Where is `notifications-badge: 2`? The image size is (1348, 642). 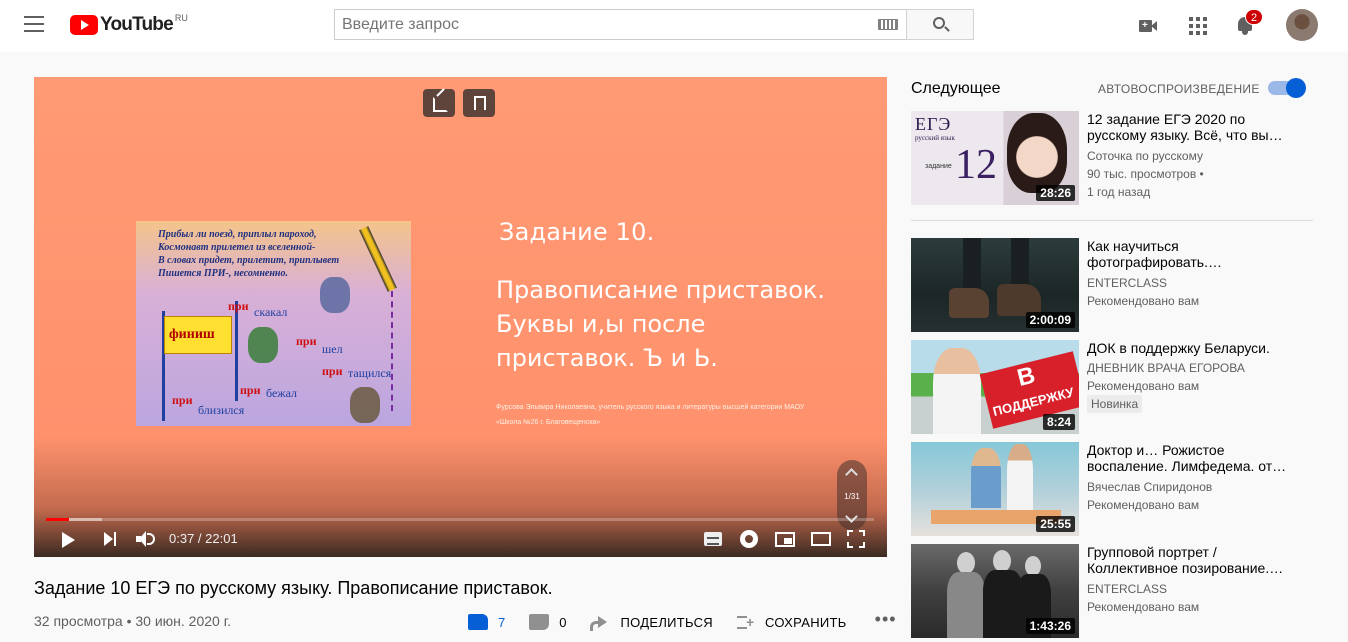 notifications-badge: 2 is located at coordinates (1254, 17).